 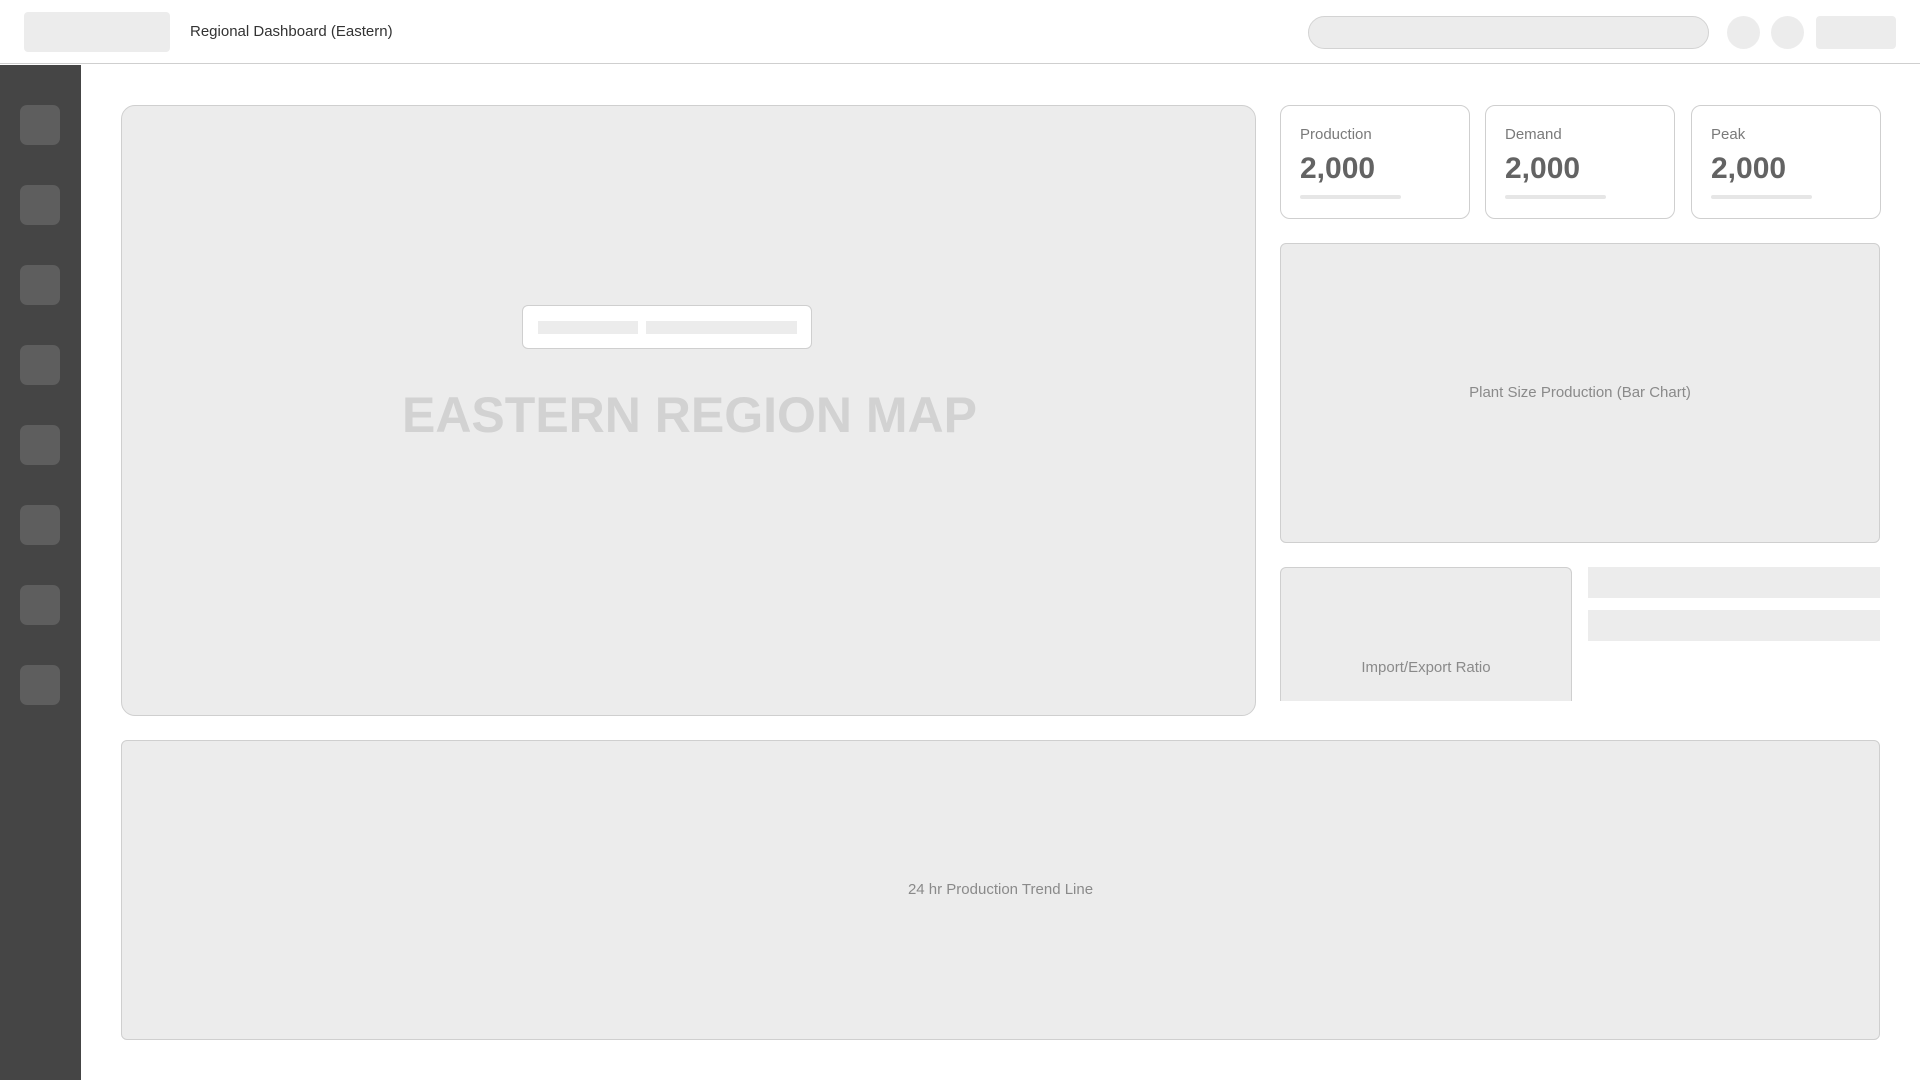 I want to click on notification-icon, so click(x=1743, y=32).